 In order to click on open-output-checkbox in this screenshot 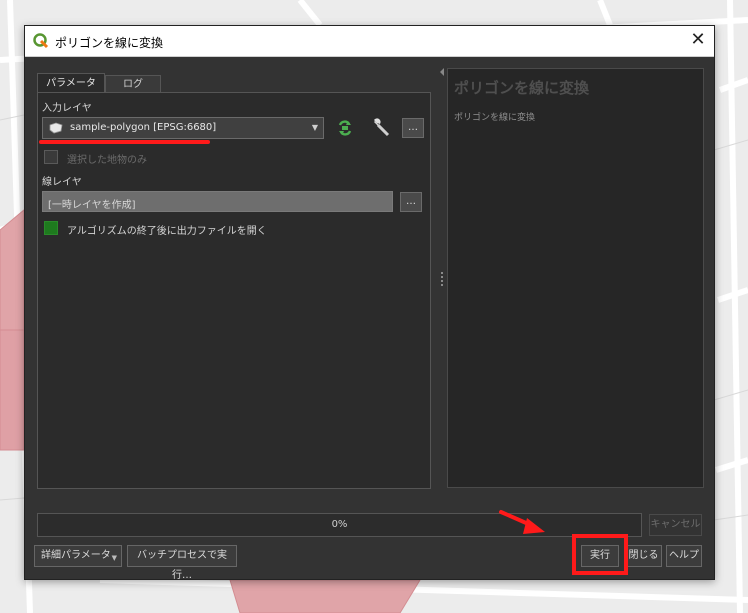, I will do `click(51, 228)`.